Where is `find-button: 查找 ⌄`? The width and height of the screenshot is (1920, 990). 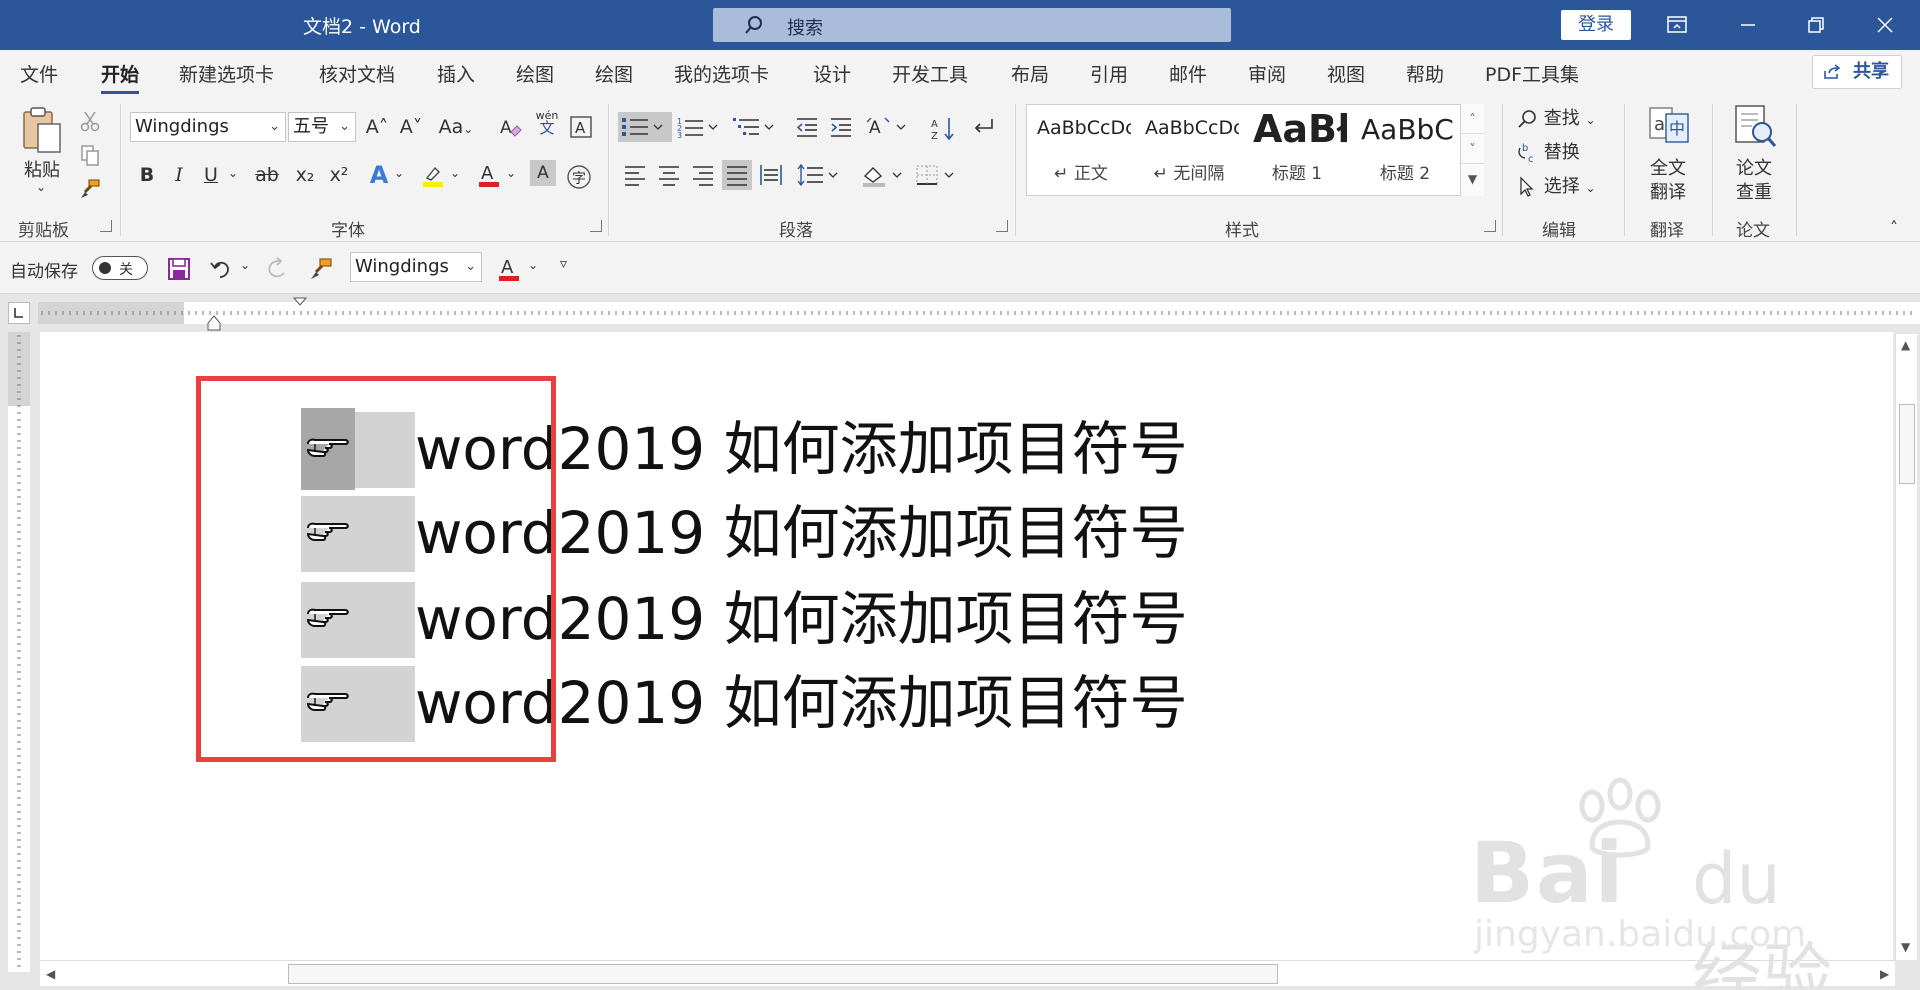
find-button: 查找 ⌄ is located at coordinates (1556, 117).